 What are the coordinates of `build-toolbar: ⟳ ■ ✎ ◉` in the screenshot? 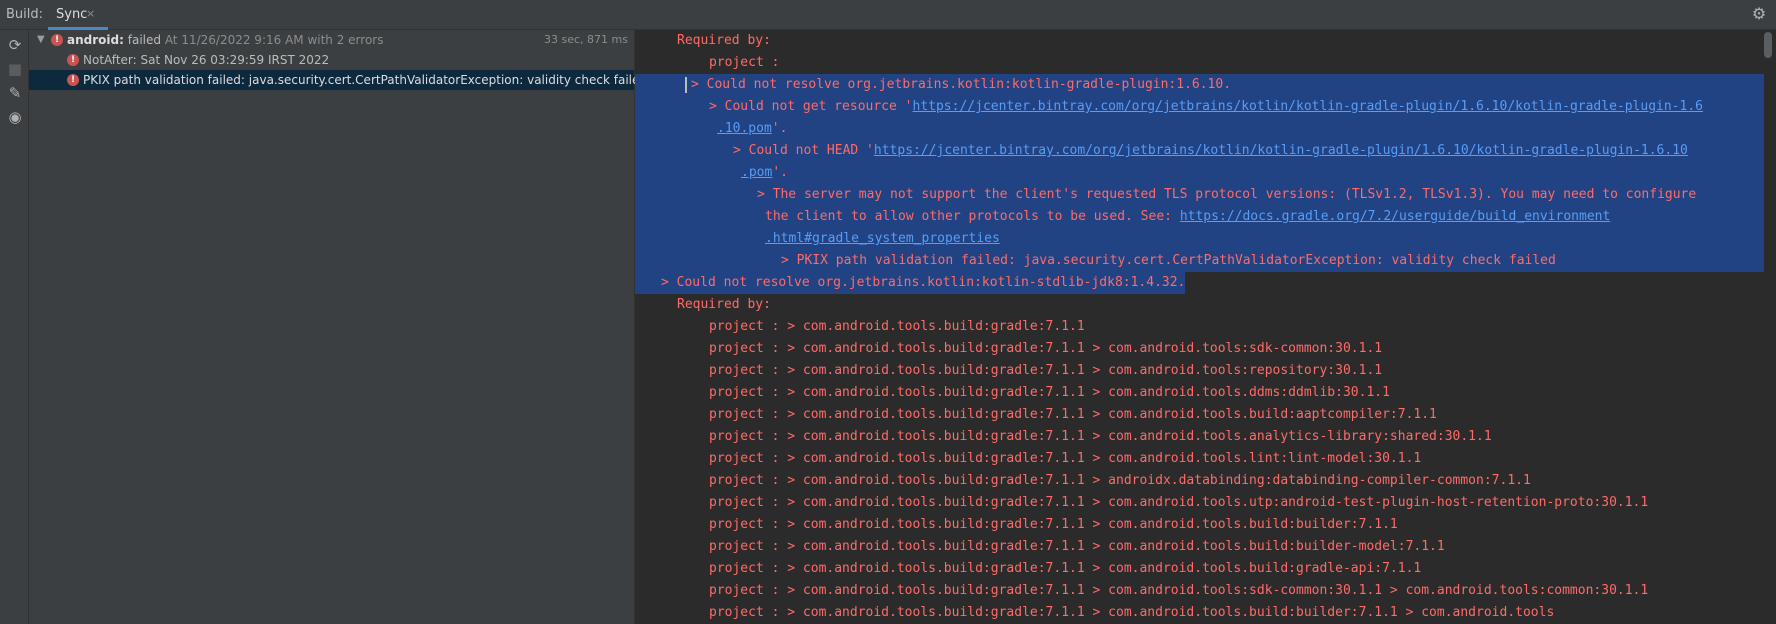 It's located at (14, 327).